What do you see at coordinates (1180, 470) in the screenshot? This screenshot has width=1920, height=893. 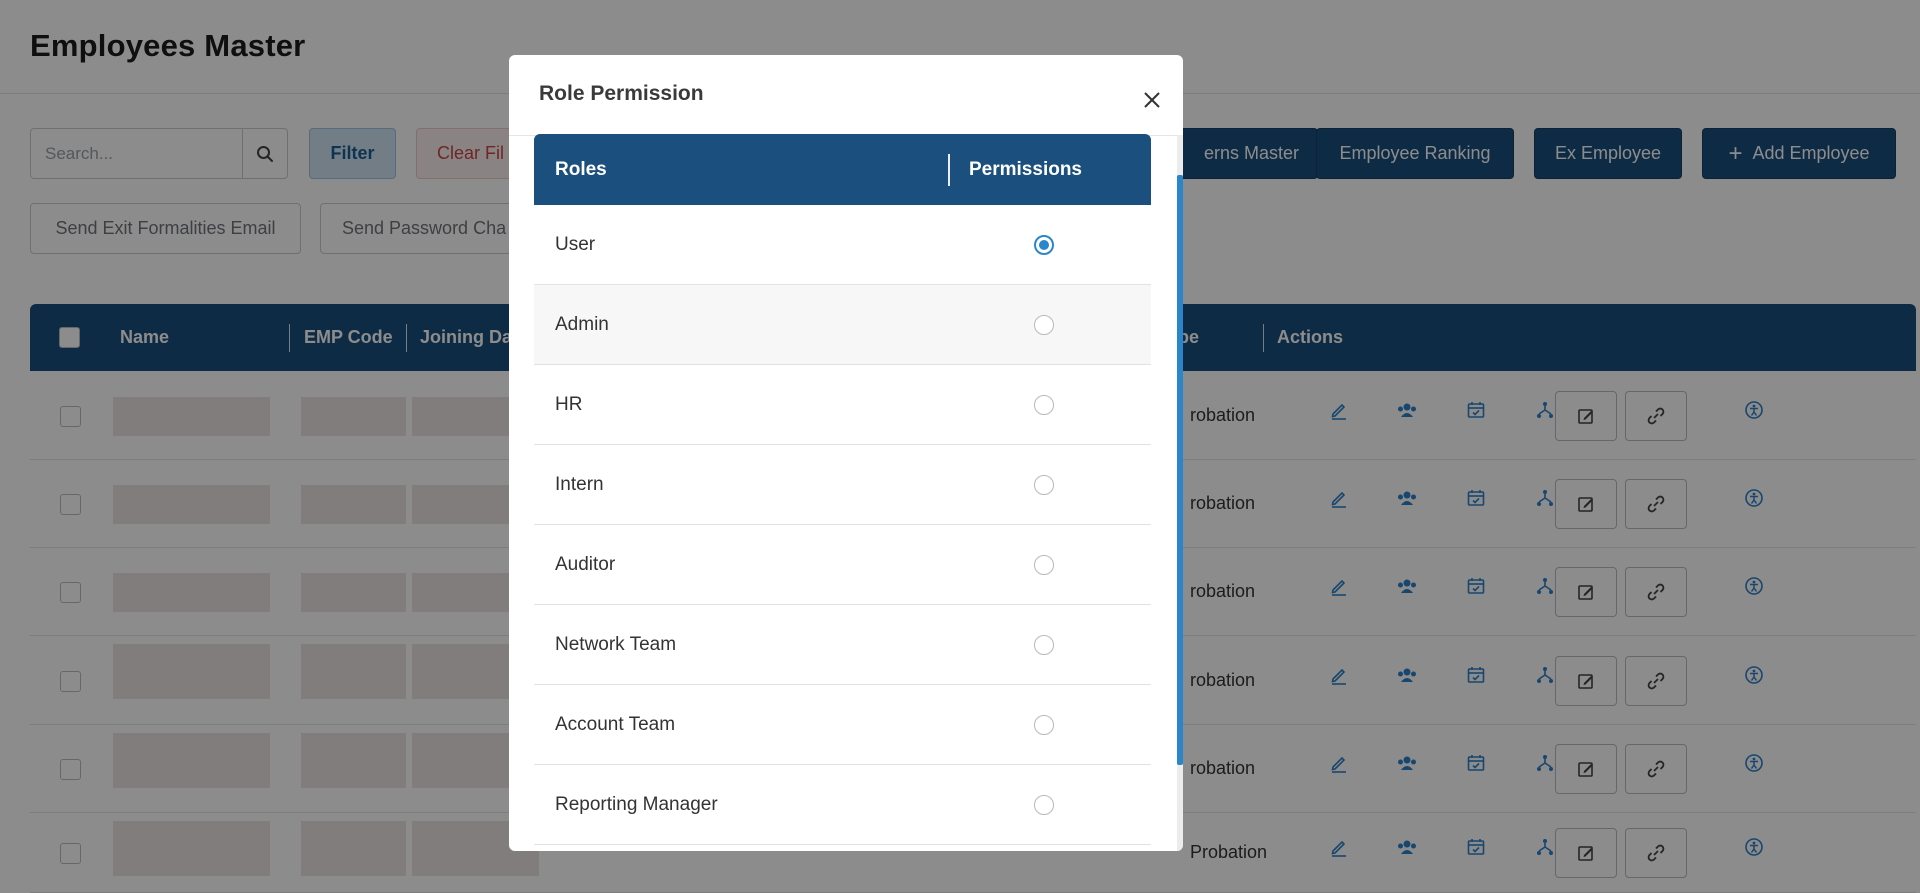 I see `modal-scrollbar-thumb` at bounding box center [1180, 470].